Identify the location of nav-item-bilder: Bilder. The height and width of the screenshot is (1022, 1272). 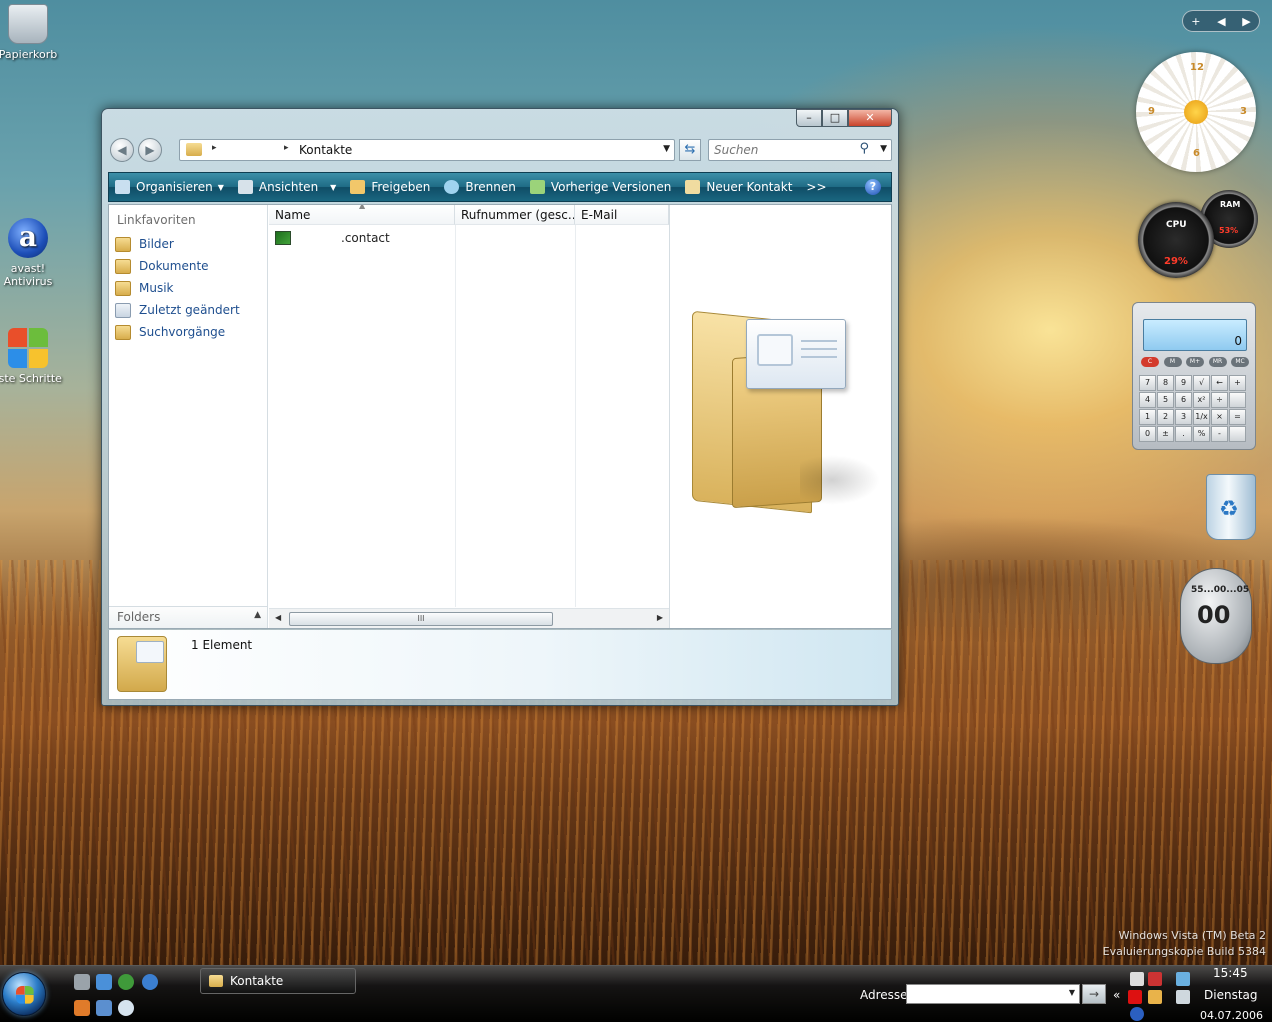
(144, 244).